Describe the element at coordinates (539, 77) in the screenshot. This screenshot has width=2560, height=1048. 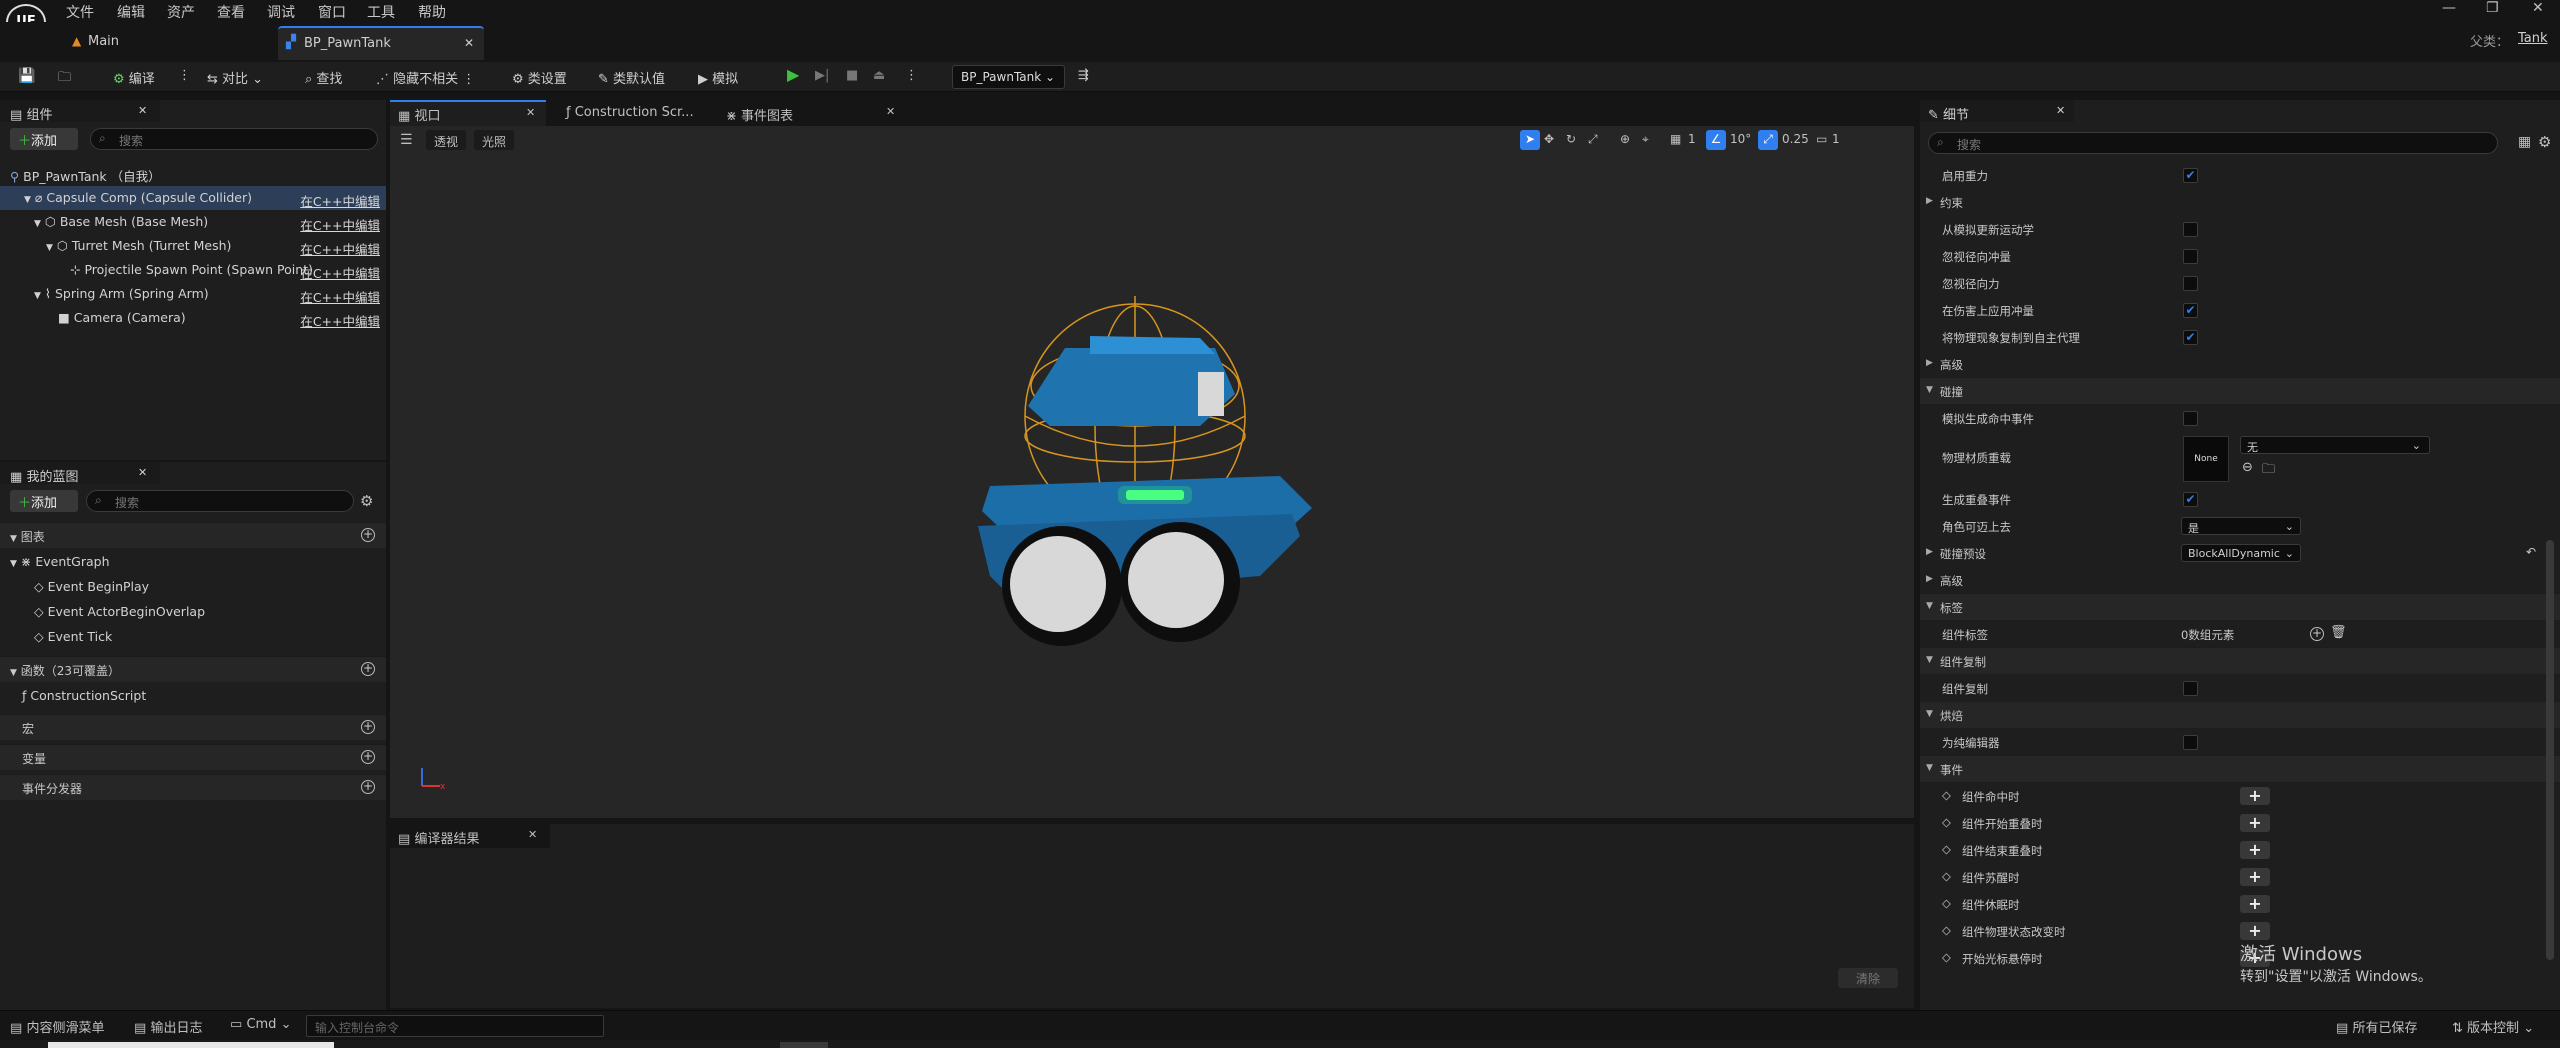
I see `class-settings-button: ⚙ 类设置` at that location.